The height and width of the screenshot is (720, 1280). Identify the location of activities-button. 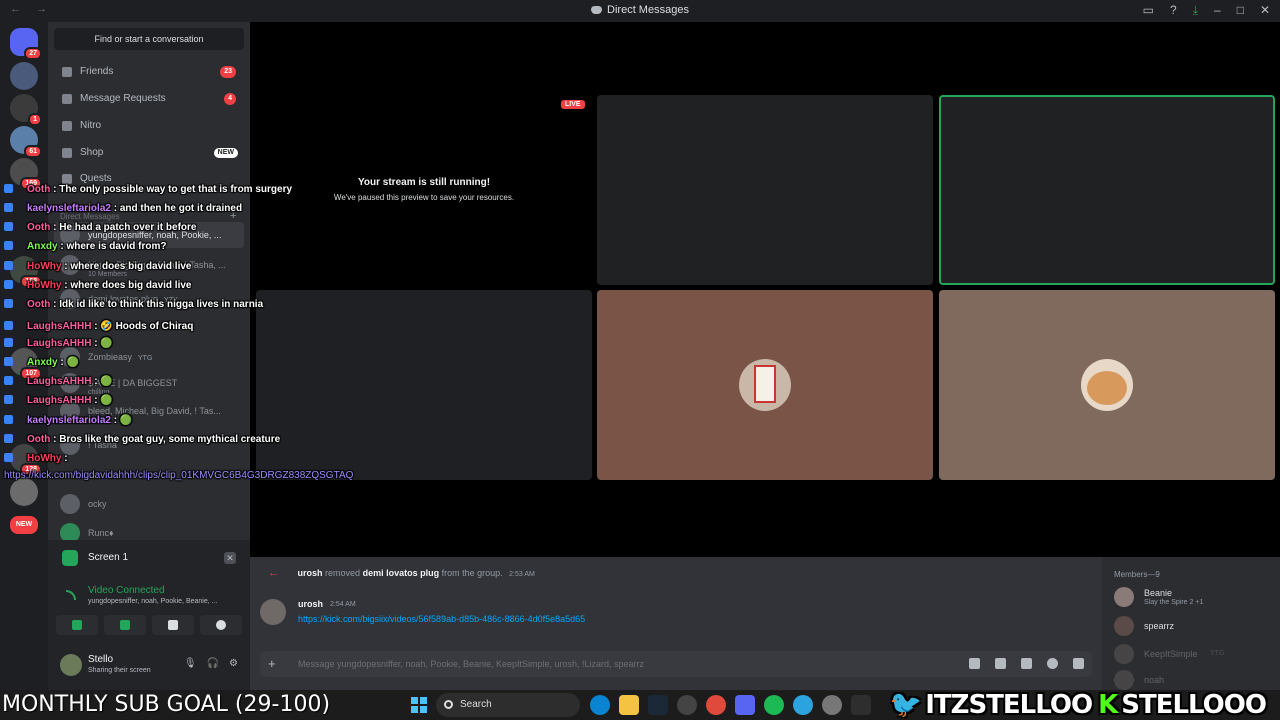
(173, 625).